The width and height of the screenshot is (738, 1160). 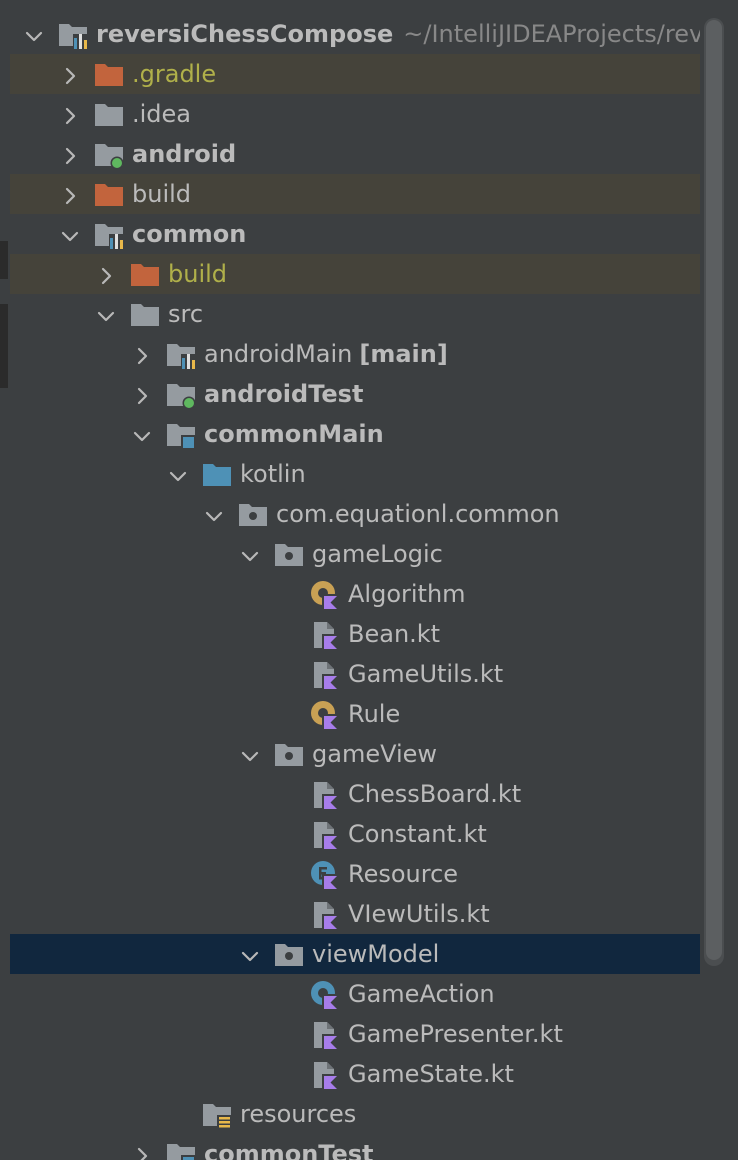 What do you see at coordinates (5, 580) in the screenshot?
I see `left-edge-strip` at bounding box center [5, 580].